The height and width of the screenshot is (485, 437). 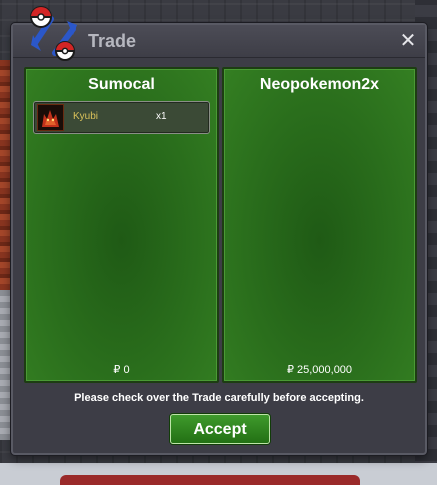 I want to click on accept-button: Accept, so click(x=220, y=429).